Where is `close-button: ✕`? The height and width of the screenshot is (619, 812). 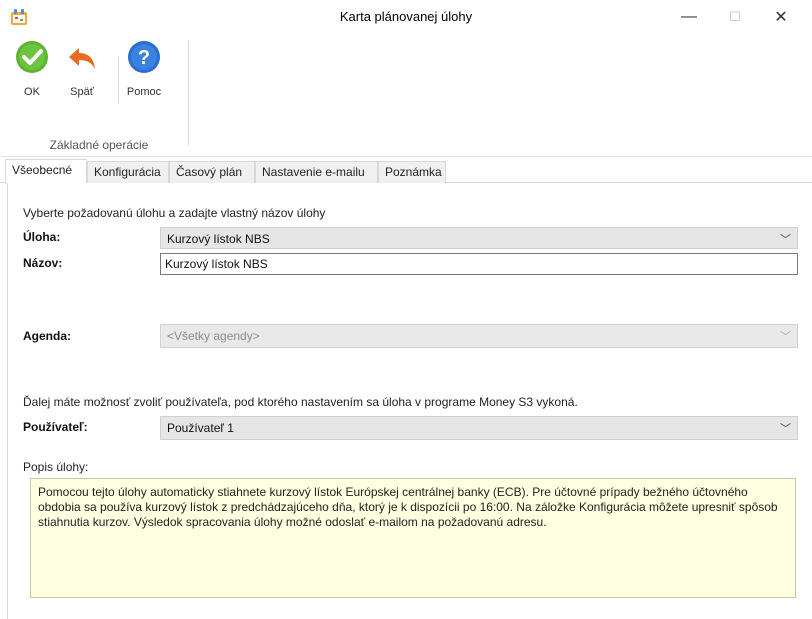
close-button: ✕ is located at coordinates (781, 17).